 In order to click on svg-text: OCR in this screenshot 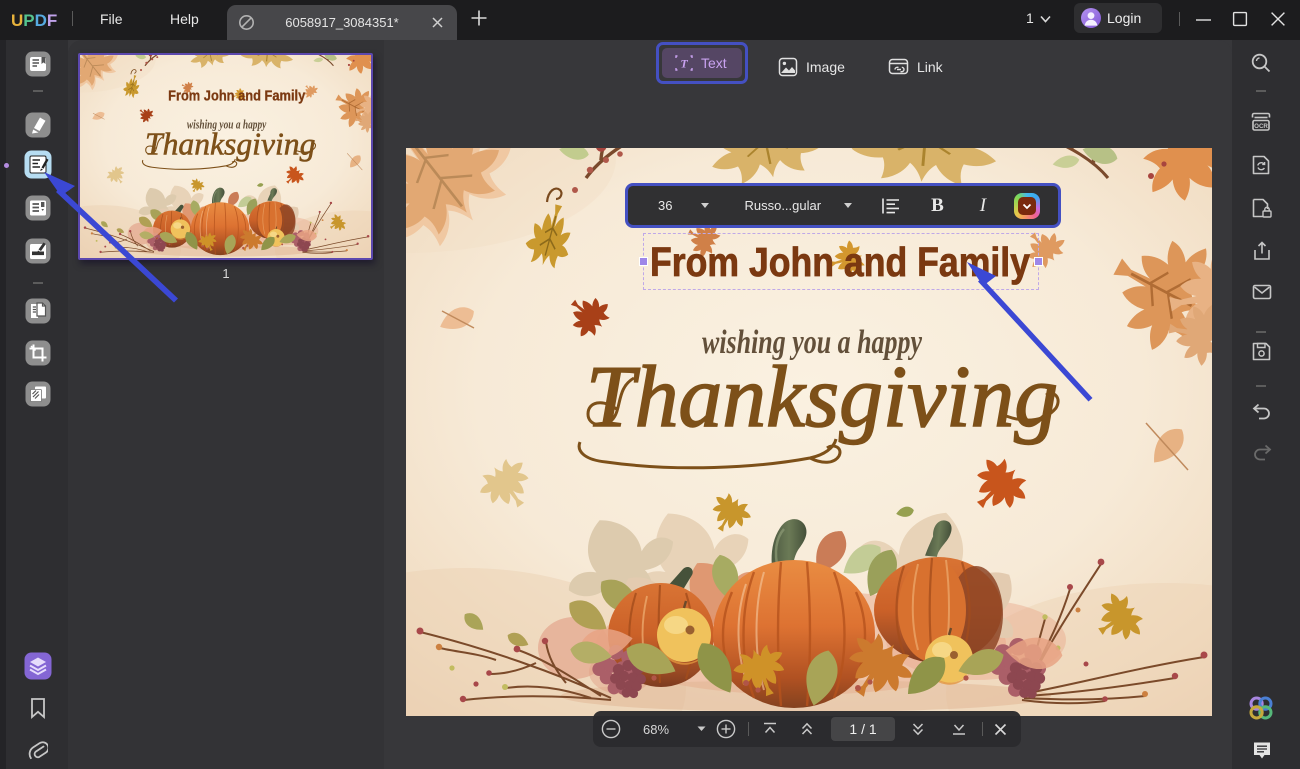, I will do `click(1261, 126)`.